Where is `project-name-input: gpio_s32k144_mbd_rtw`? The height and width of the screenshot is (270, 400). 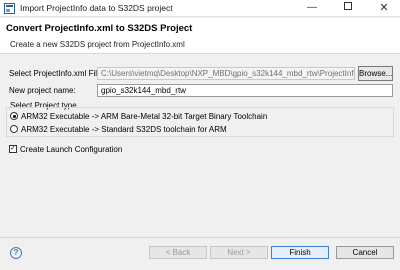
project-name-input: gpio_s32k144_mbd_rtw is located at coordinates (245, 90).